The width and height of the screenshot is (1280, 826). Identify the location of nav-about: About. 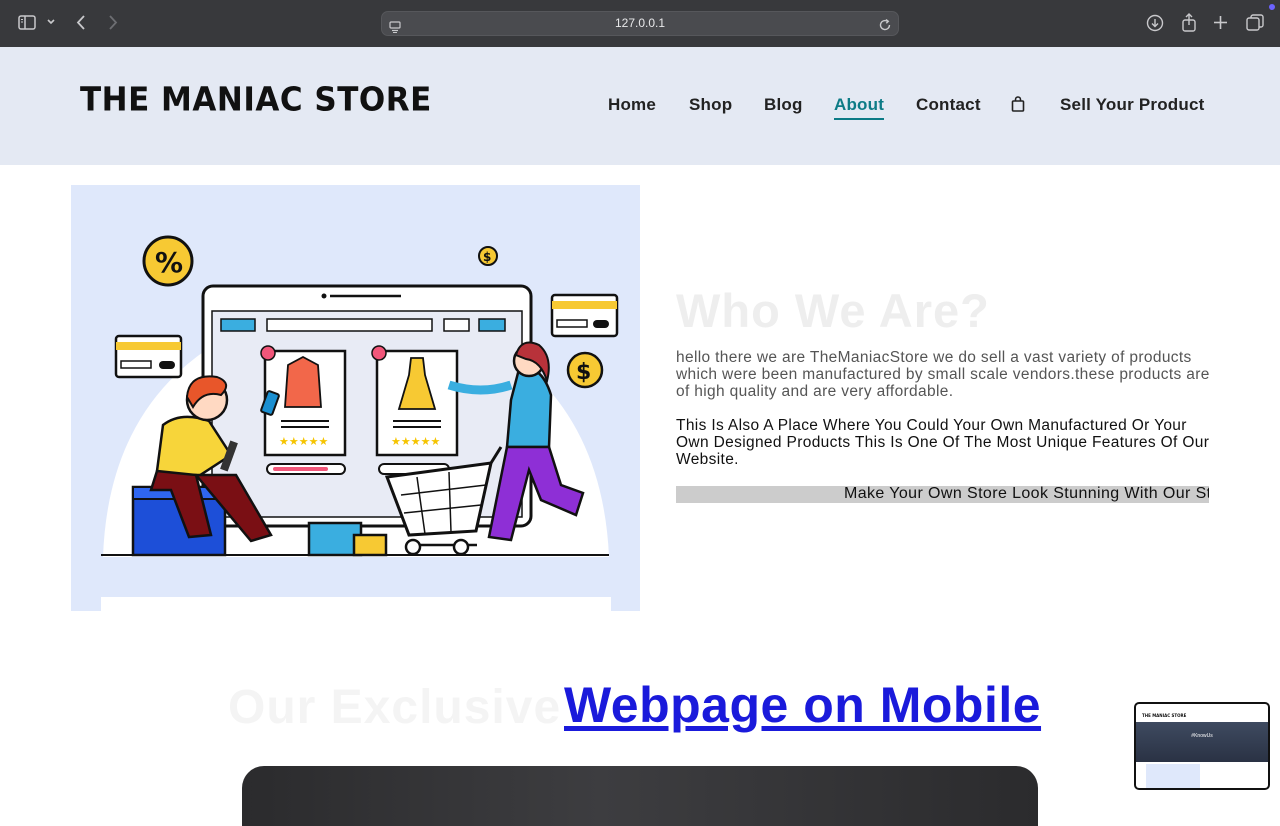
(859, 107).